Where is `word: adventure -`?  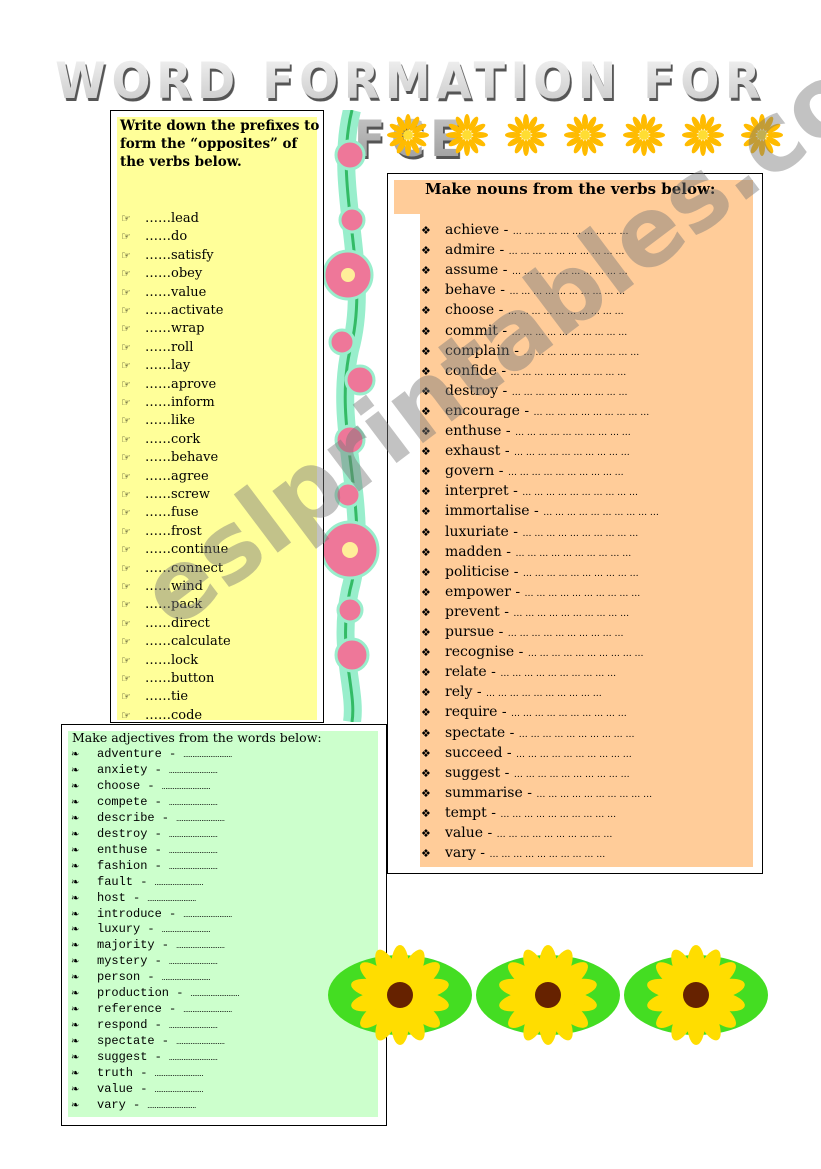 word: adventure - is located at coordinates (140, 754).